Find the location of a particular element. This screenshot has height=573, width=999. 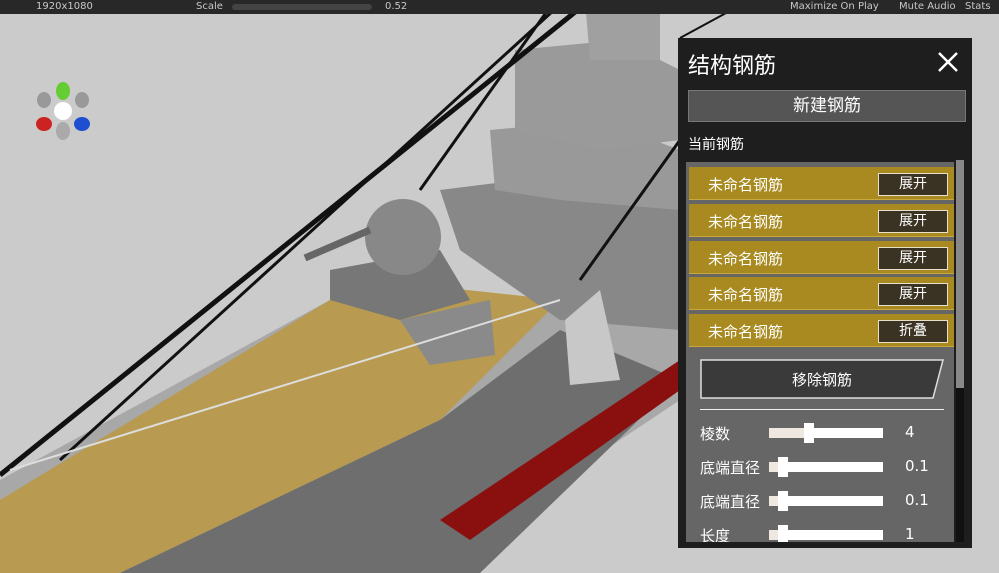

stats-toggle: Stats is located at coordinates (978, 7).